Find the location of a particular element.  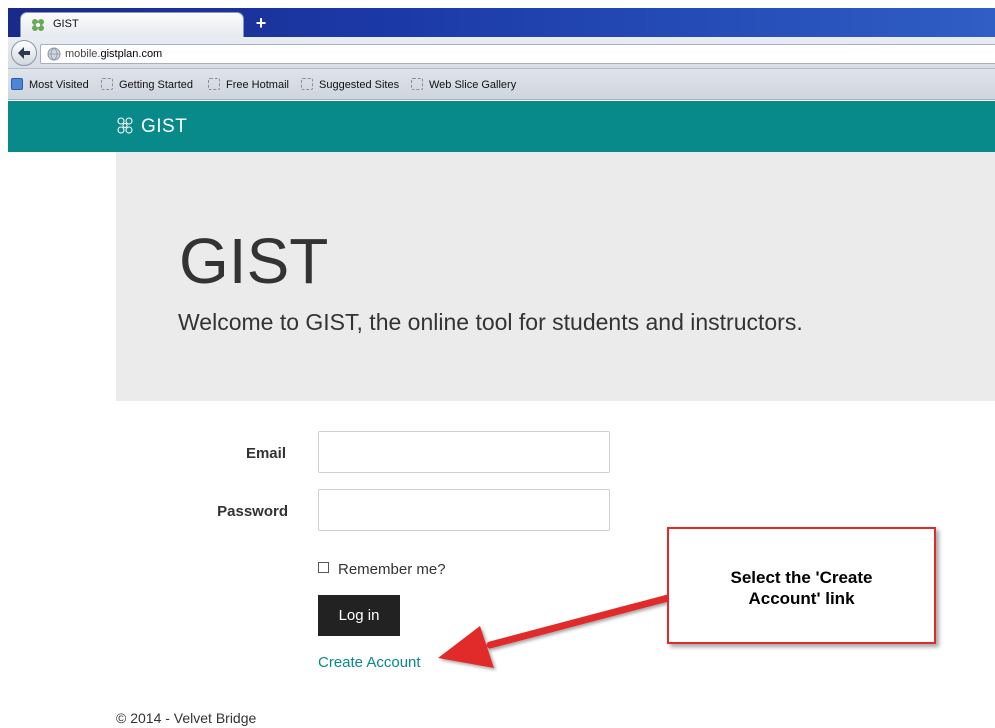

bookmark-free-hotmail: Free Hotmail is located at coordinates (248, 84).